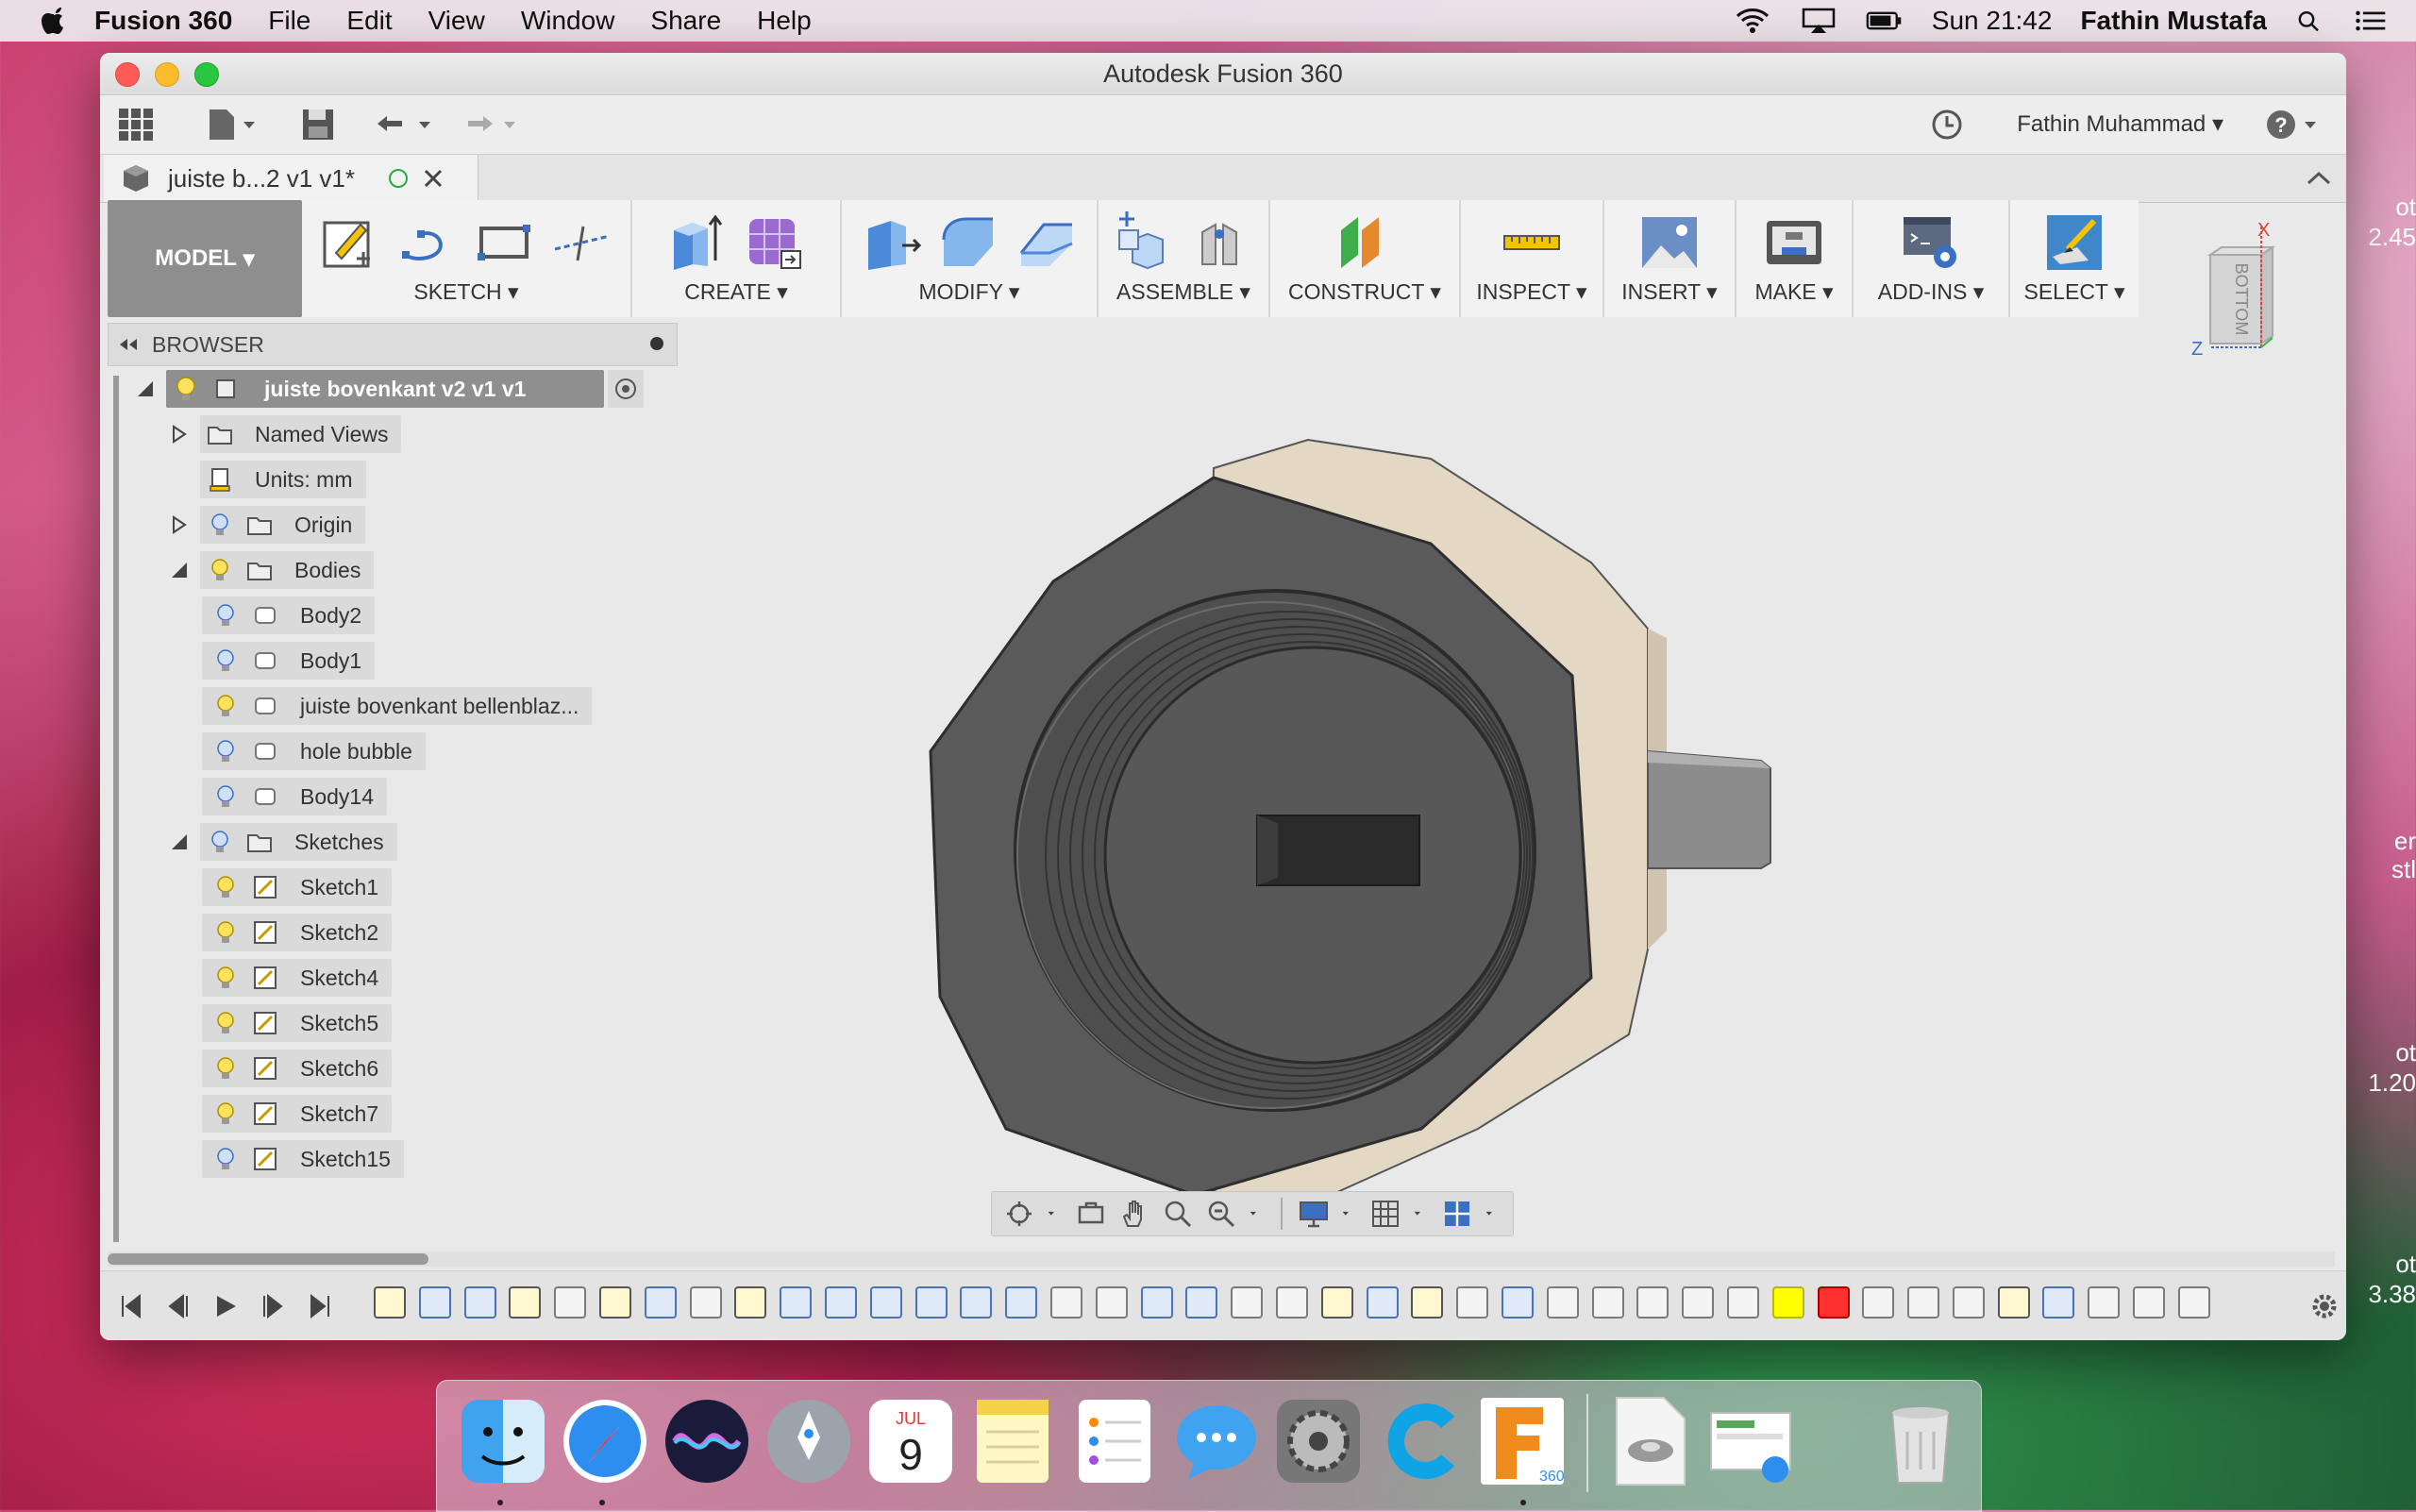 This screenshot has width=2416, height=1512. I want to click on browser-sketch-item: Sketch7, so click(297, 1114).